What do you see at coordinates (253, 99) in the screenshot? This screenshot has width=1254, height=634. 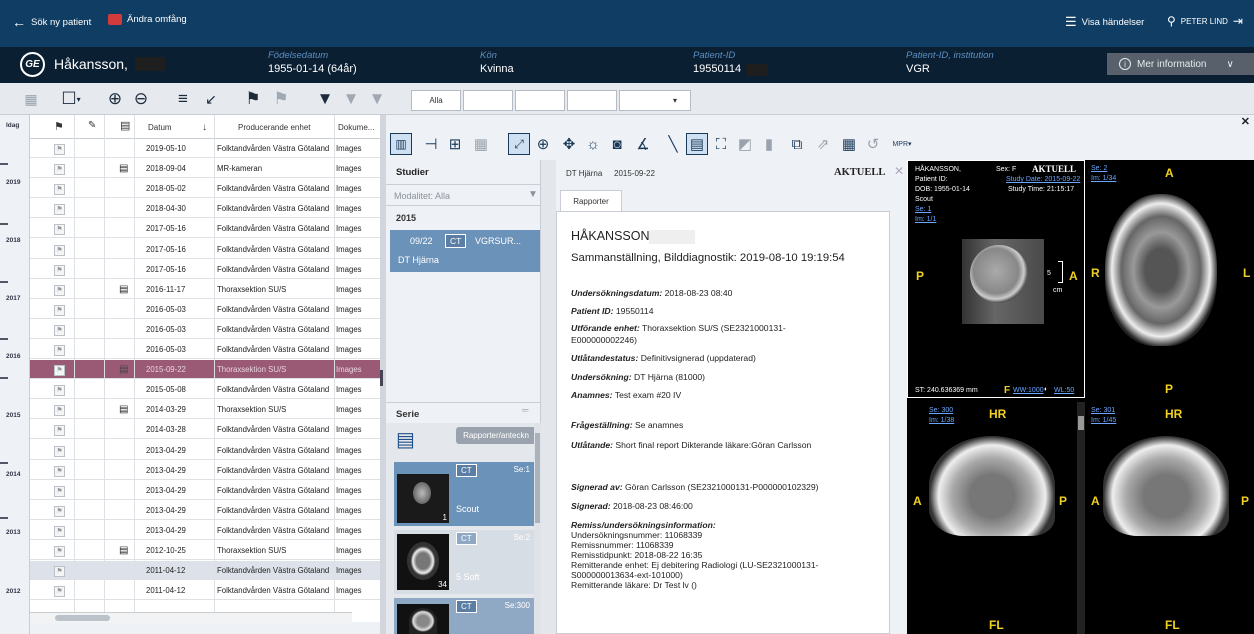 I see `flag-icon: ⚑` at bounding box center [253, 99].